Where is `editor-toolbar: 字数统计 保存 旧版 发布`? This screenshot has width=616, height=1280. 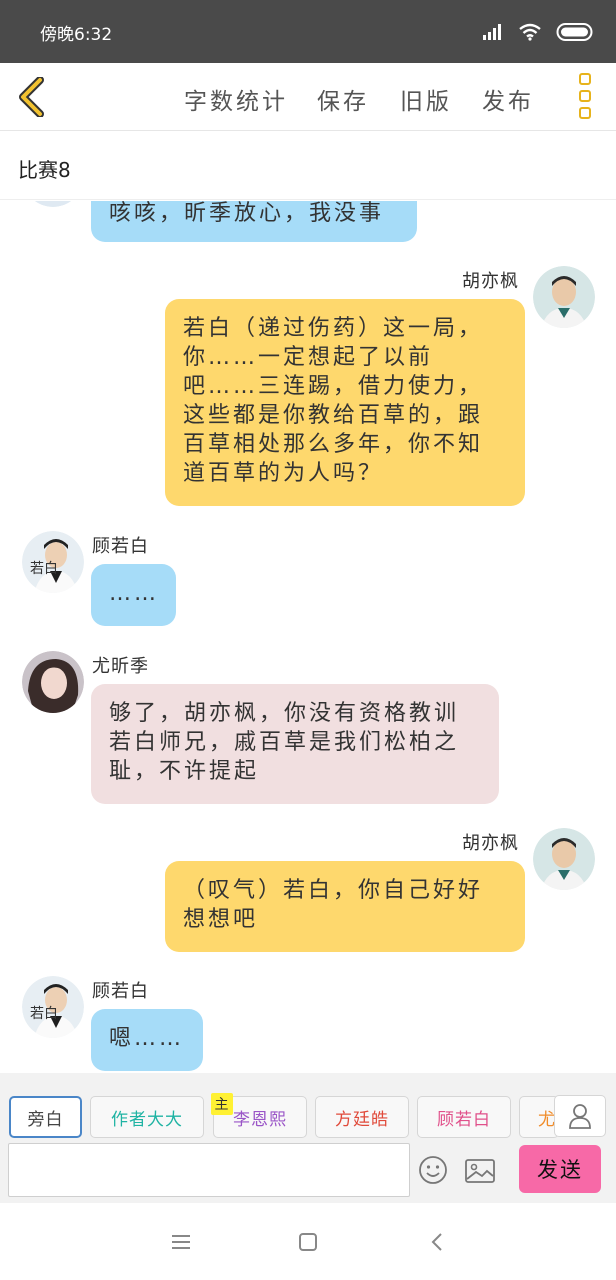 editor-toolbar: 字数统计 保存 旧版 发布 is located at coordinates (308, 97).